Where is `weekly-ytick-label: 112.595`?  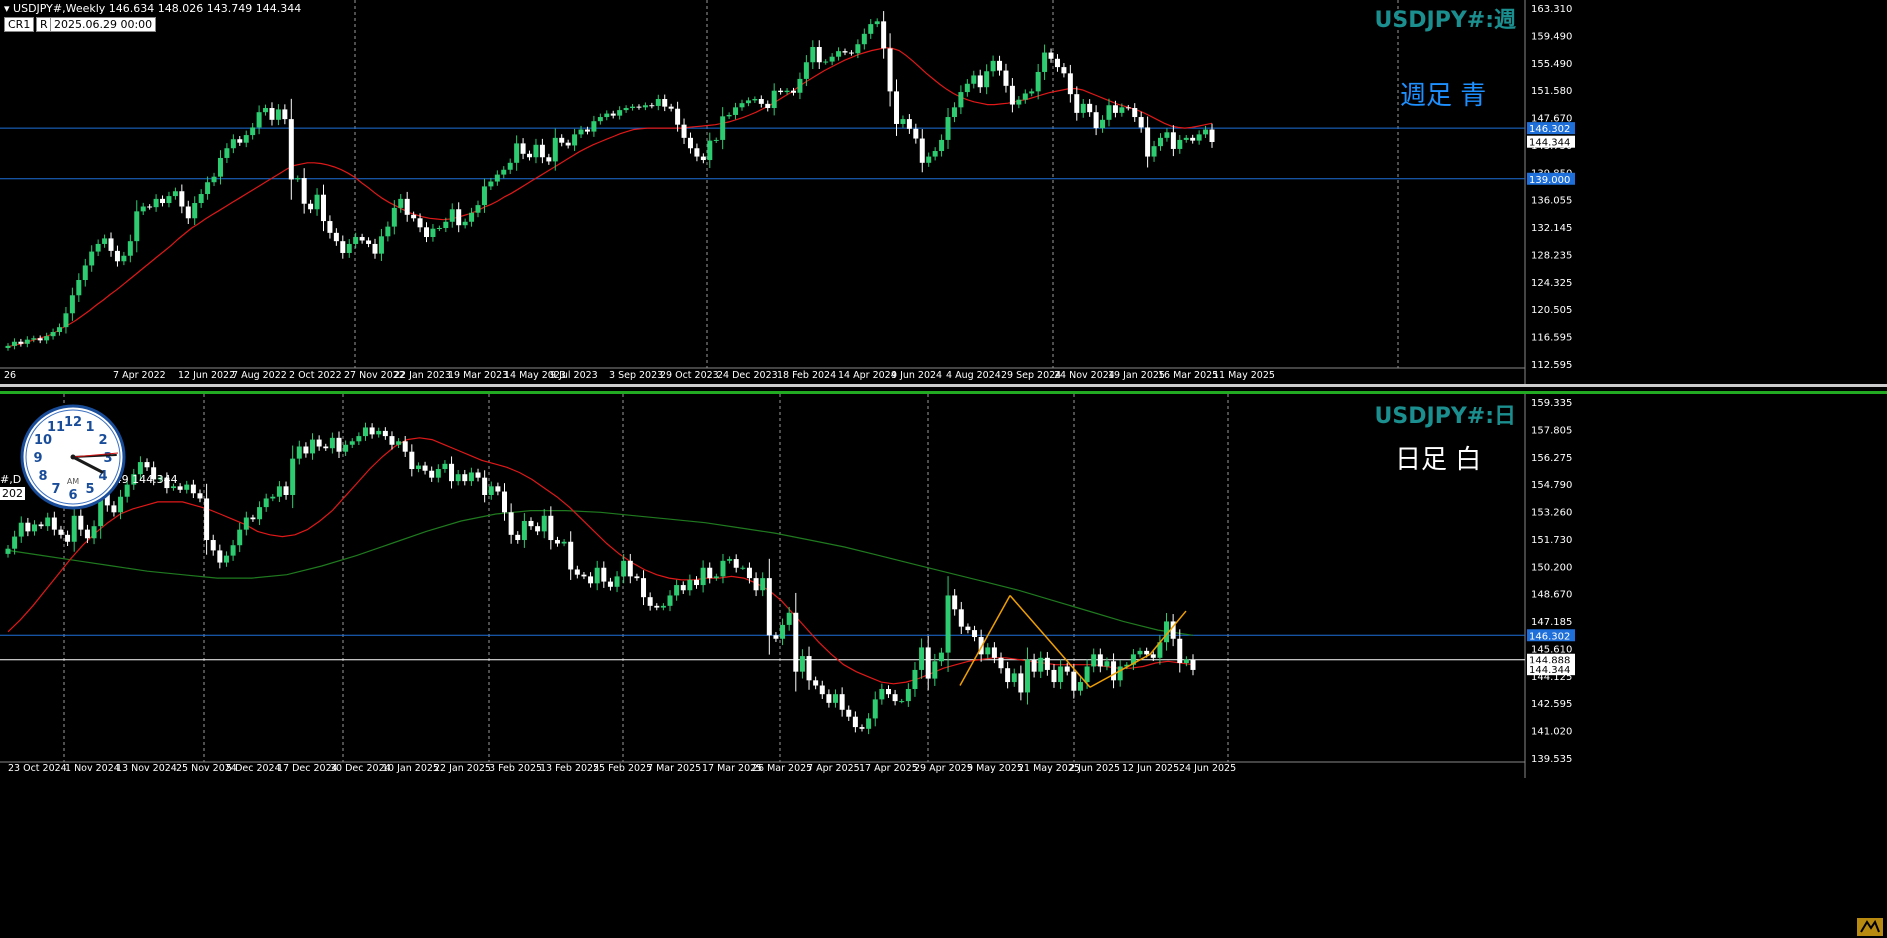
weekly-ytick-label: 112.595 is located at coordinates (1551, 365).